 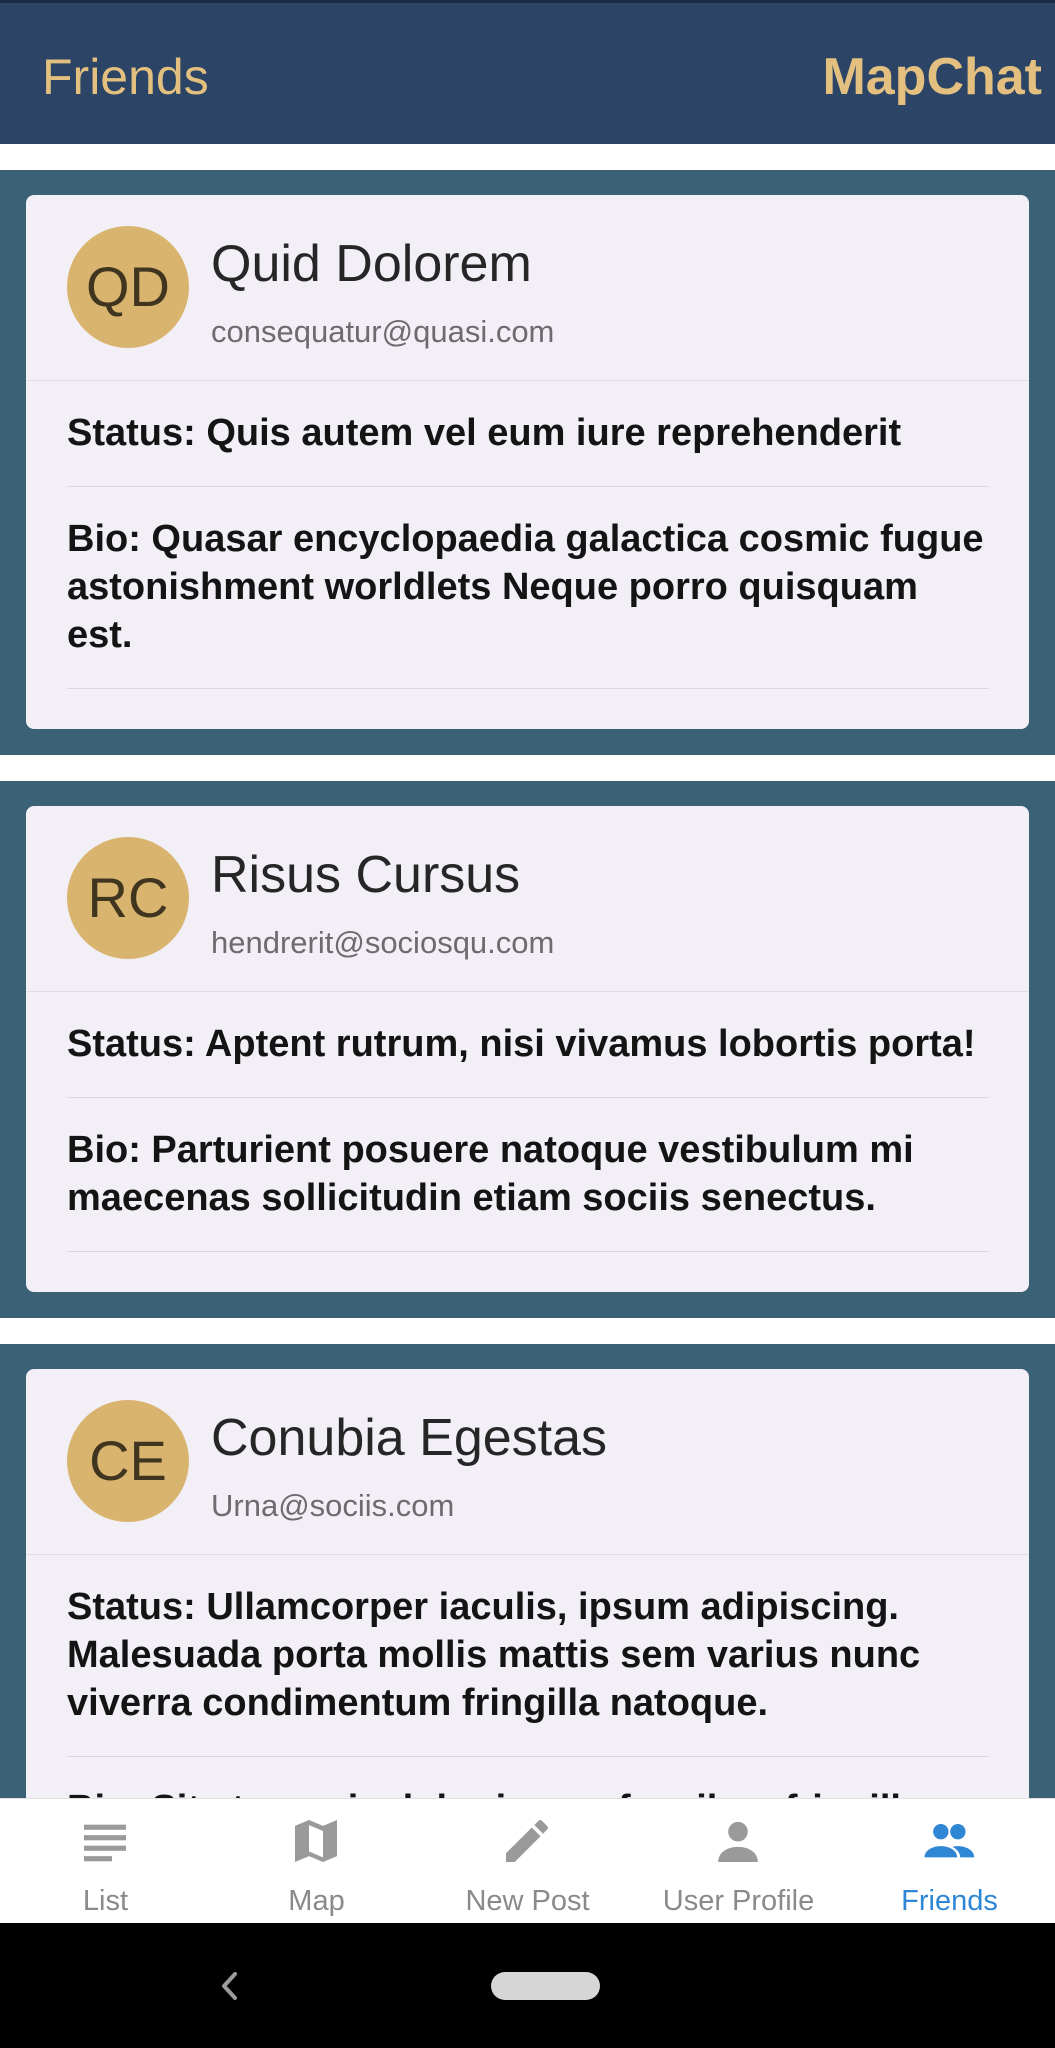 I want to click on nav-label: Map, so click(x=316, y=1901).